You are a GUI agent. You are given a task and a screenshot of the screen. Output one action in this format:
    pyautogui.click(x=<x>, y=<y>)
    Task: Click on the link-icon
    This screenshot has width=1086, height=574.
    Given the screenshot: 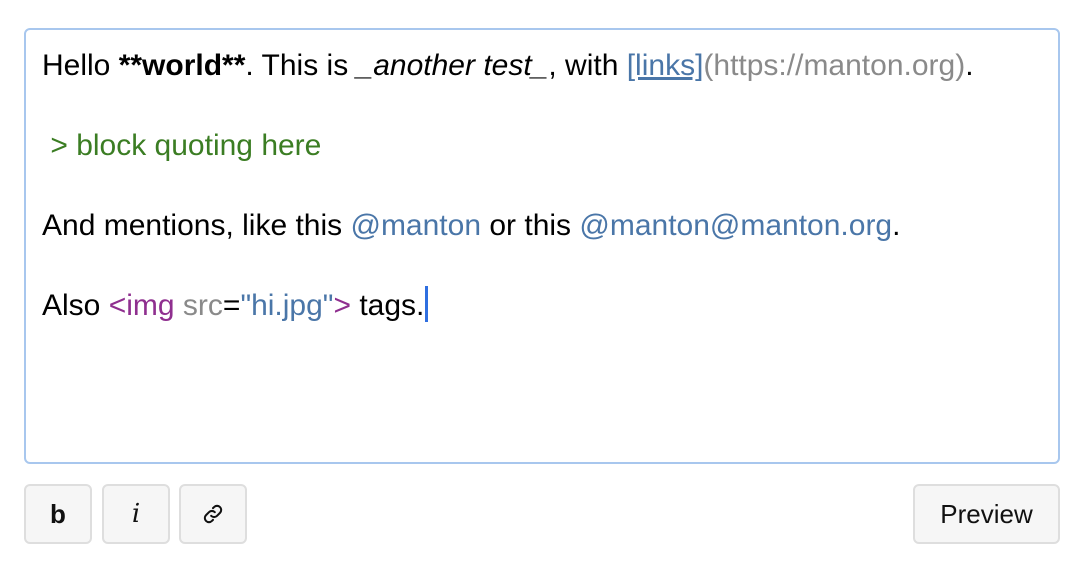 What is the action you would take?
    pyautogui.click(x=213, y=514)
    